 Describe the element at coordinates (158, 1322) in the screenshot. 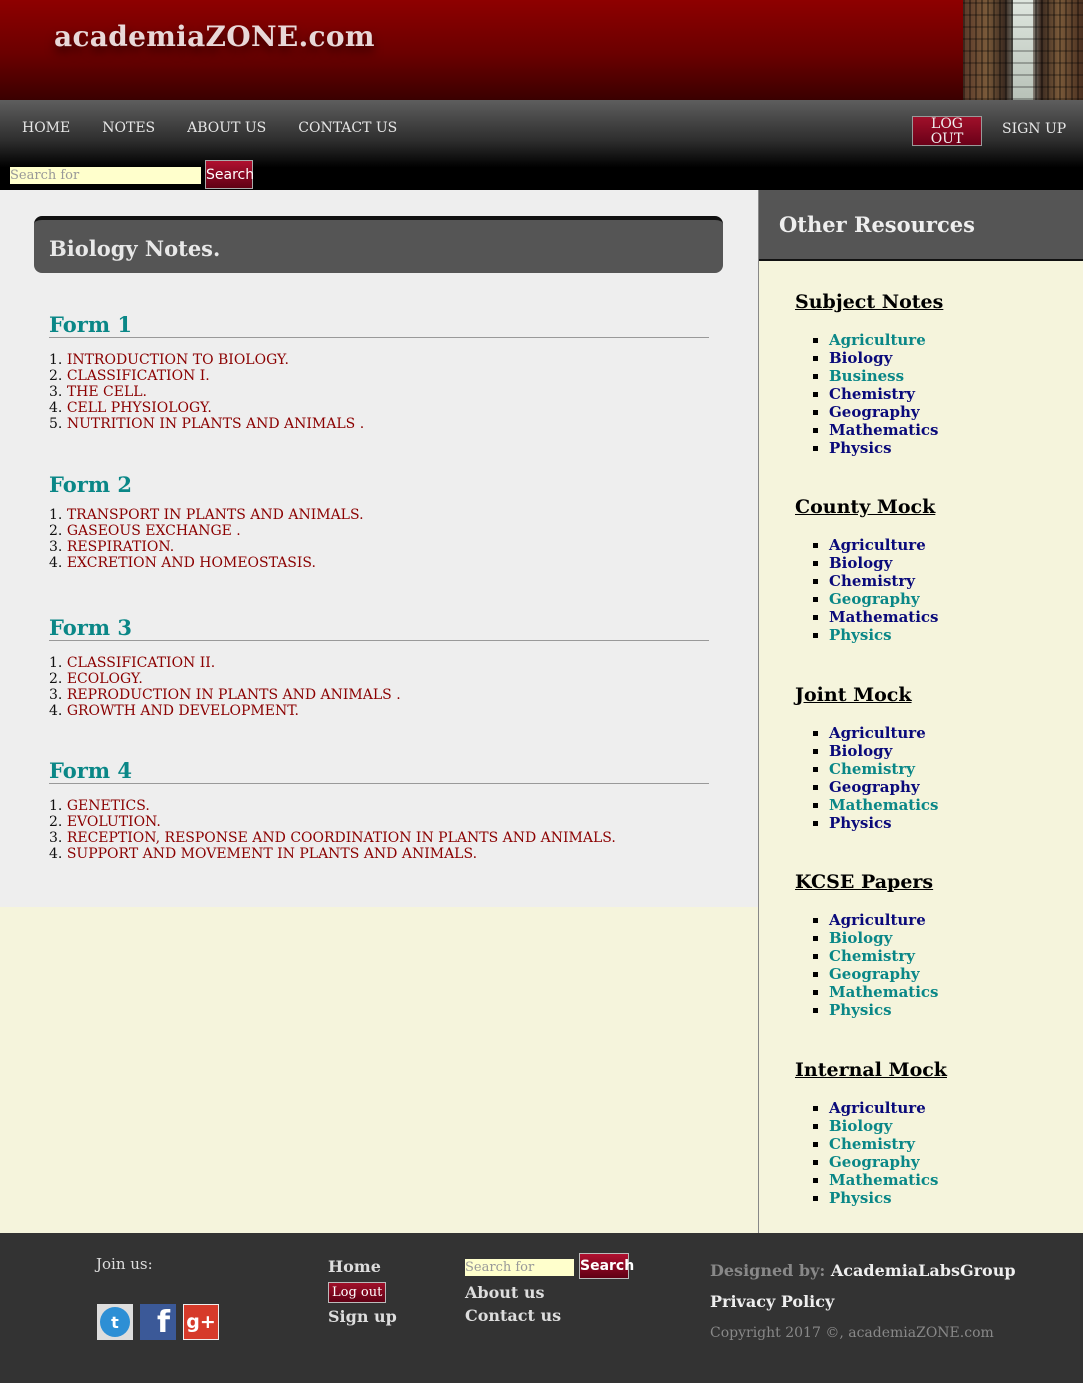

I see `facebook-icon: f` at that location.